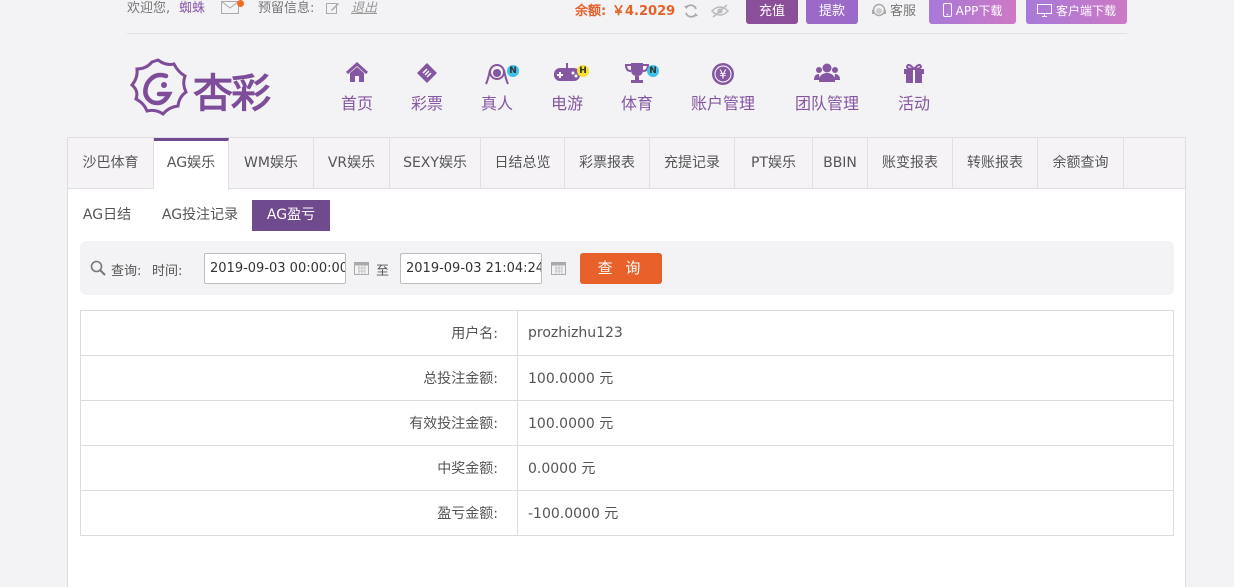  I want to click on table-row: 有效投注金额: 100.0000 元, so click(627, 423).